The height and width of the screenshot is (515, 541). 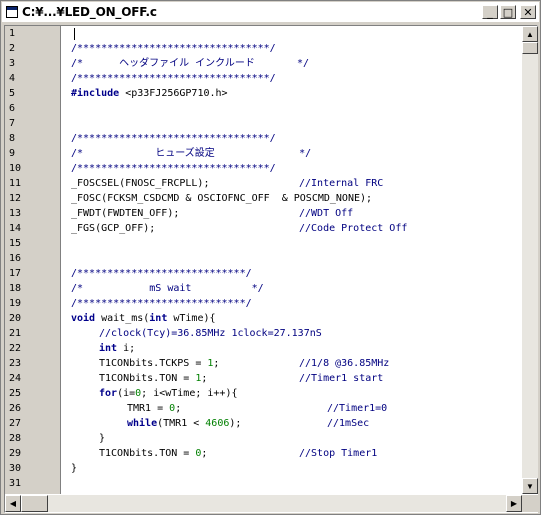 I want to click on code-line-23: T1CONbits.TCKPS = 1;, so click(x=159, y=363).